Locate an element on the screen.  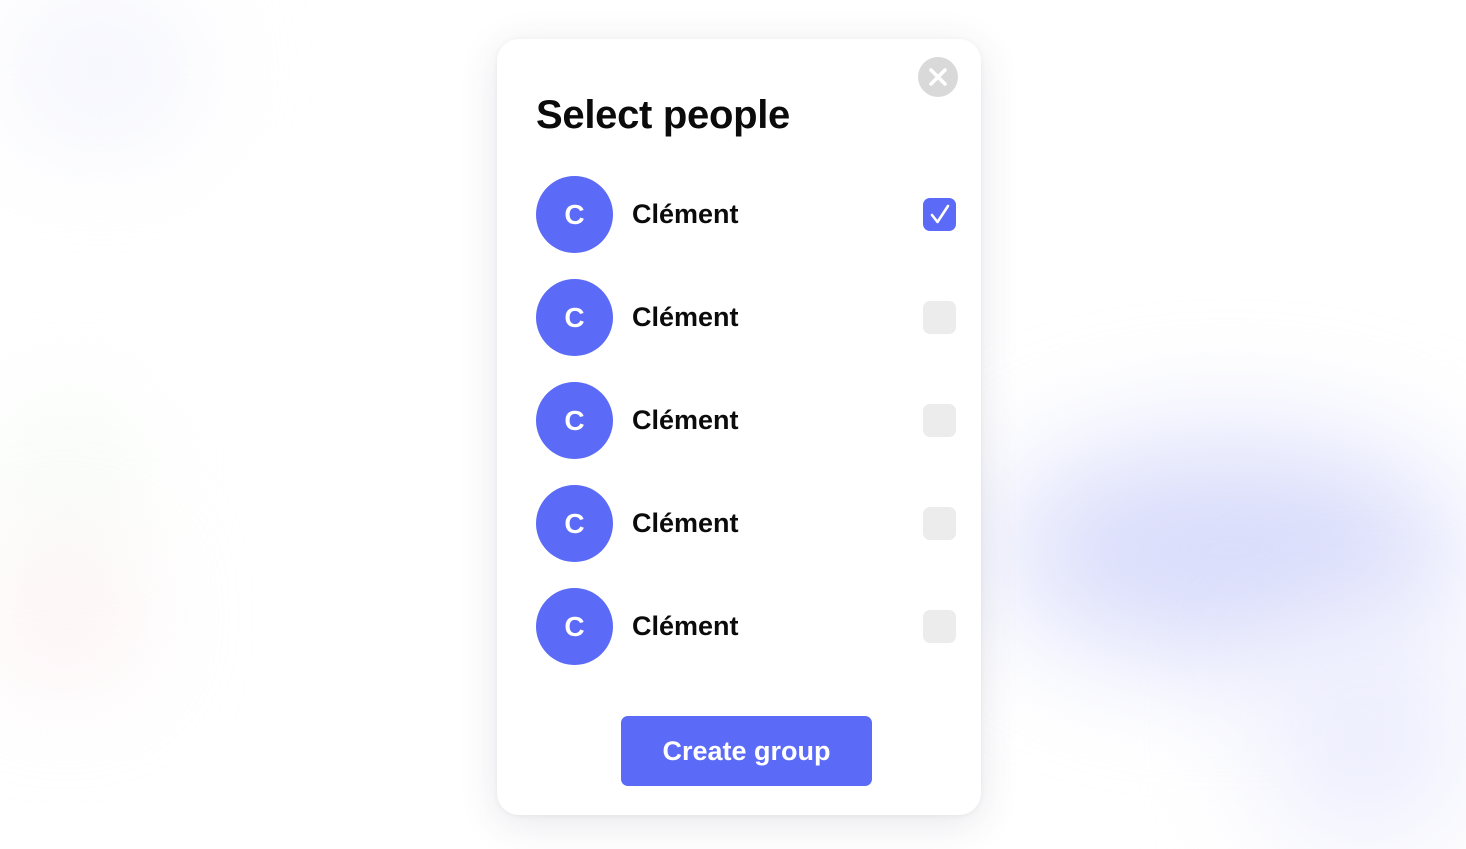
close-icon is located at coordinates (938, 77).